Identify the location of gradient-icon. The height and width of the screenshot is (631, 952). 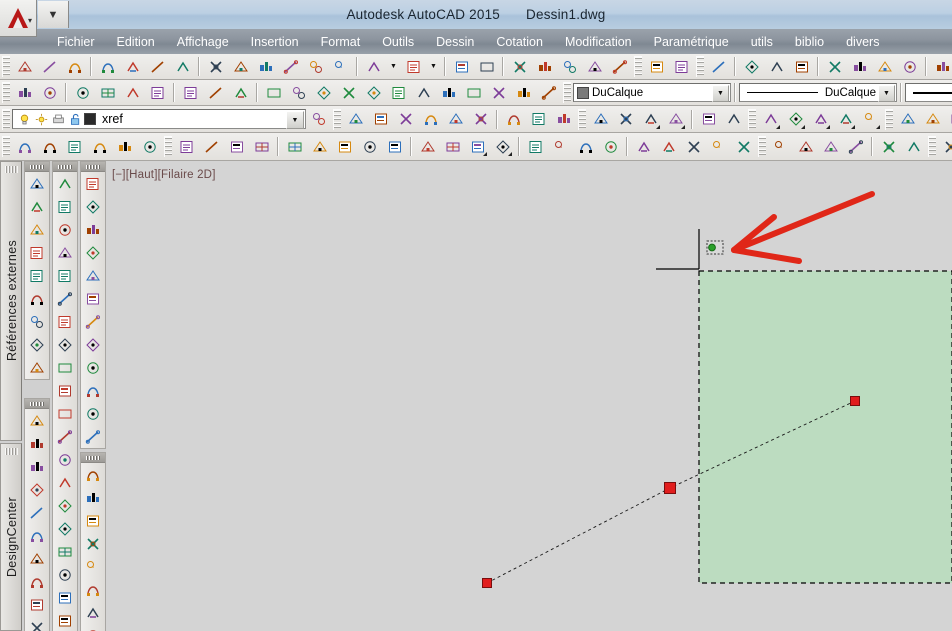
(65, 505).